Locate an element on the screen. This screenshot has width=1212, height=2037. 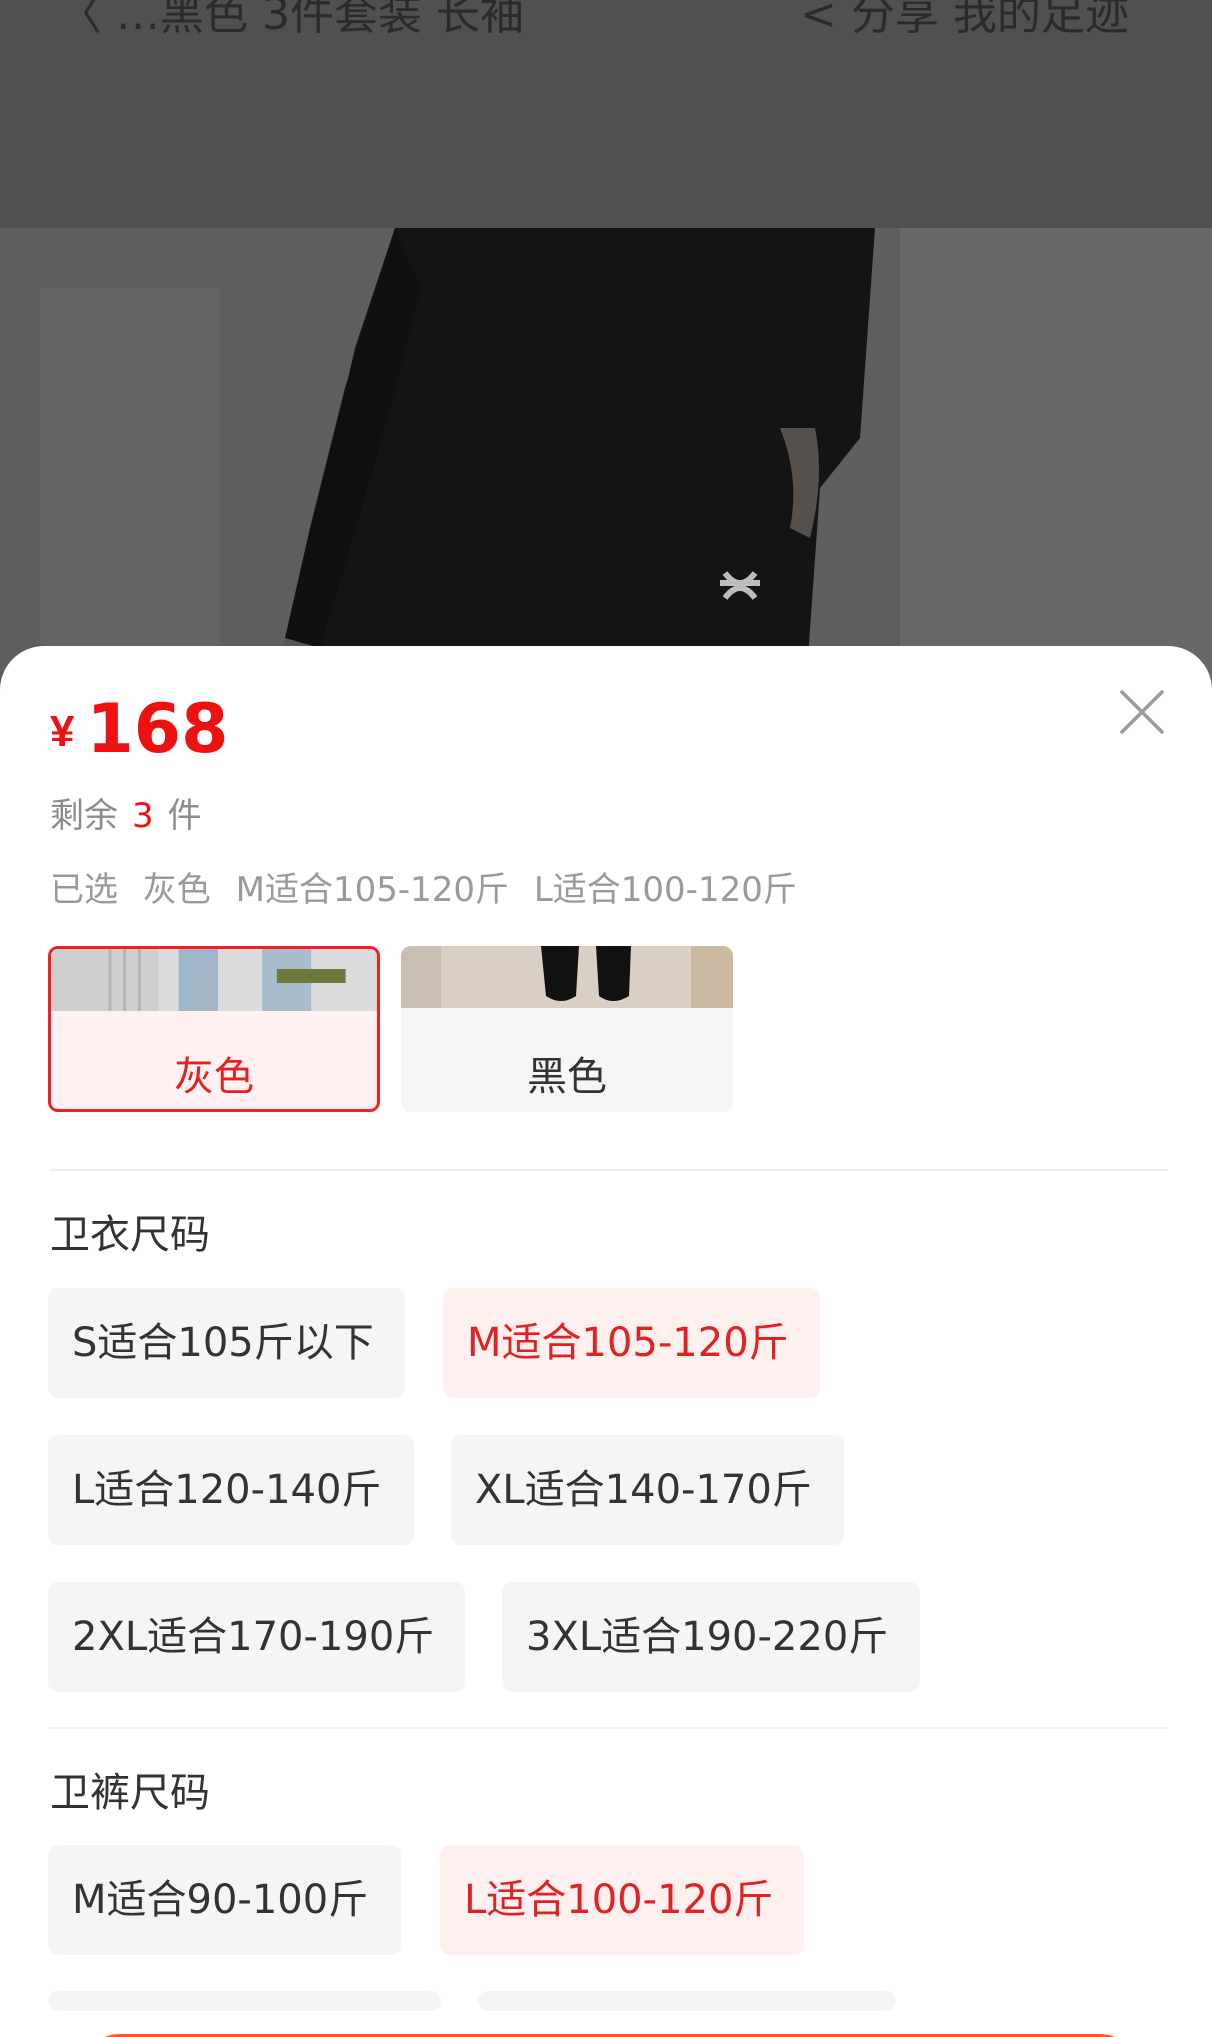
background-title-text: 〈 …黑色 3件套装 长袖 is located at coordinates (291, 20).